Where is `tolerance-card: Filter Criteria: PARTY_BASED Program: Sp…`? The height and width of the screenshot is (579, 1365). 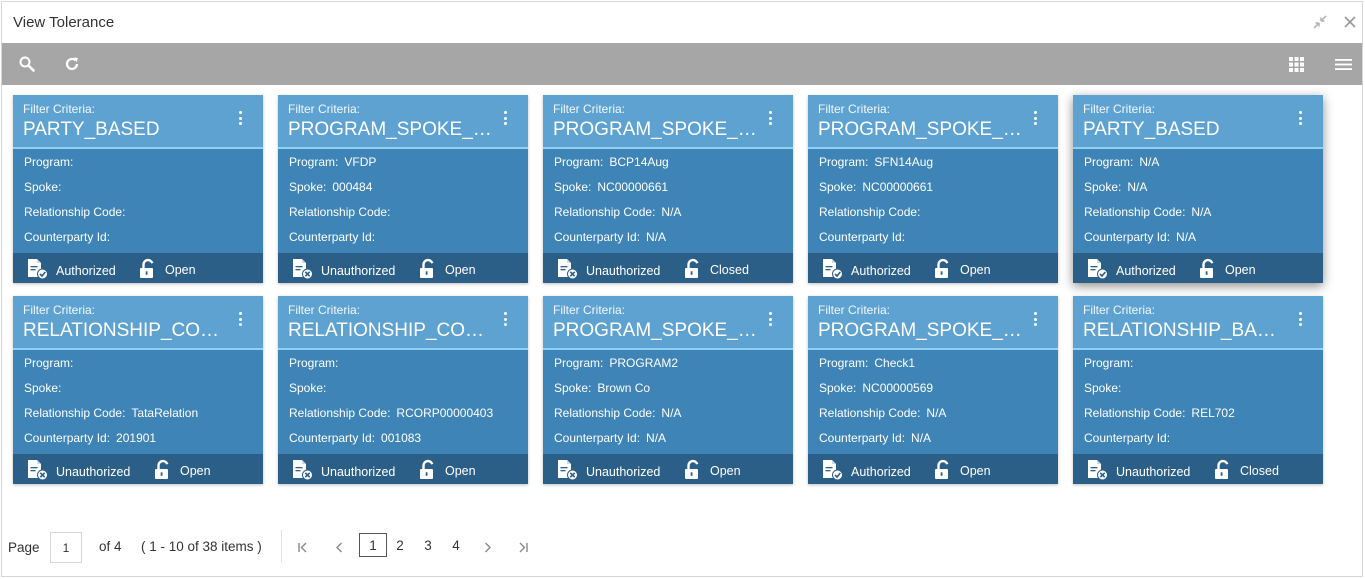
tolerance-card: Filter Criteria: PARTY_BASED Program: Sp… is located at coordinates (138, 189).